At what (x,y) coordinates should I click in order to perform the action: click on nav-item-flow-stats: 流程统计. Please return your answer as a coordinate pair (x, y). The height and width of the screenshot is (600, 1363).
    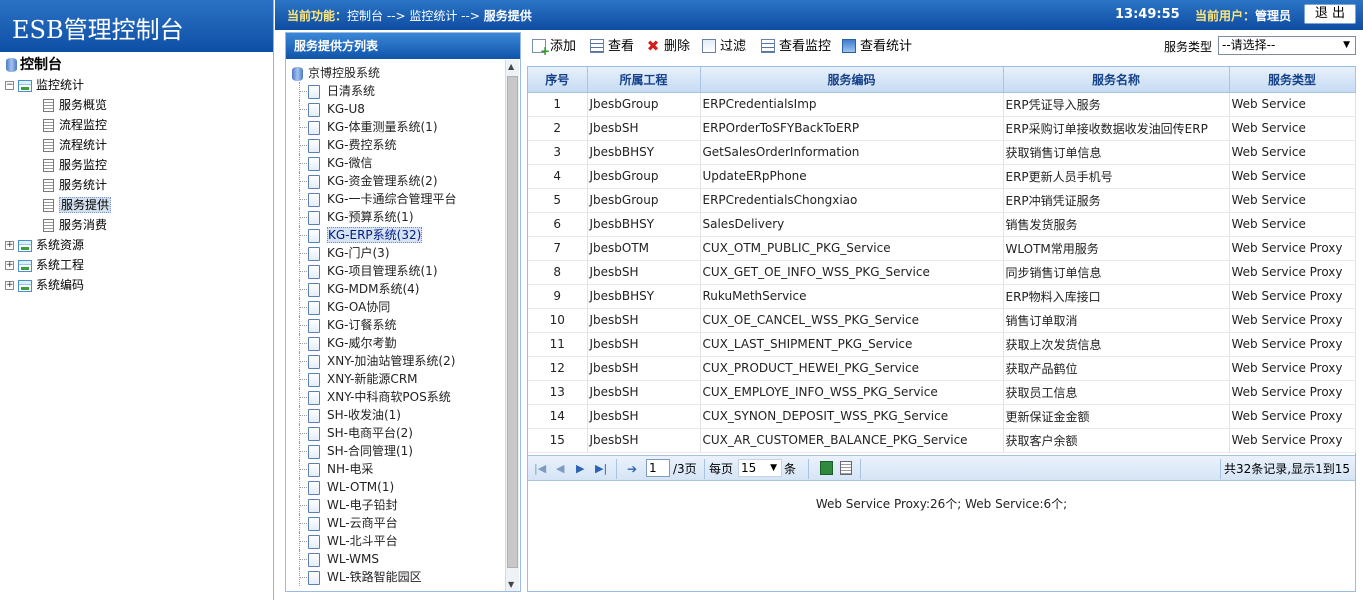
    Looking at the image, I should click on (138, 145).